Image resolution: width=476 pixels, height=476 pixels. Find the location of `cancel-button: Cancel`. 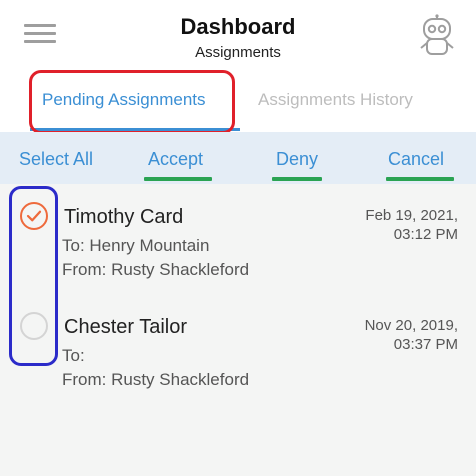

cancel-button: Cancel is located at coordinates (416, 159).